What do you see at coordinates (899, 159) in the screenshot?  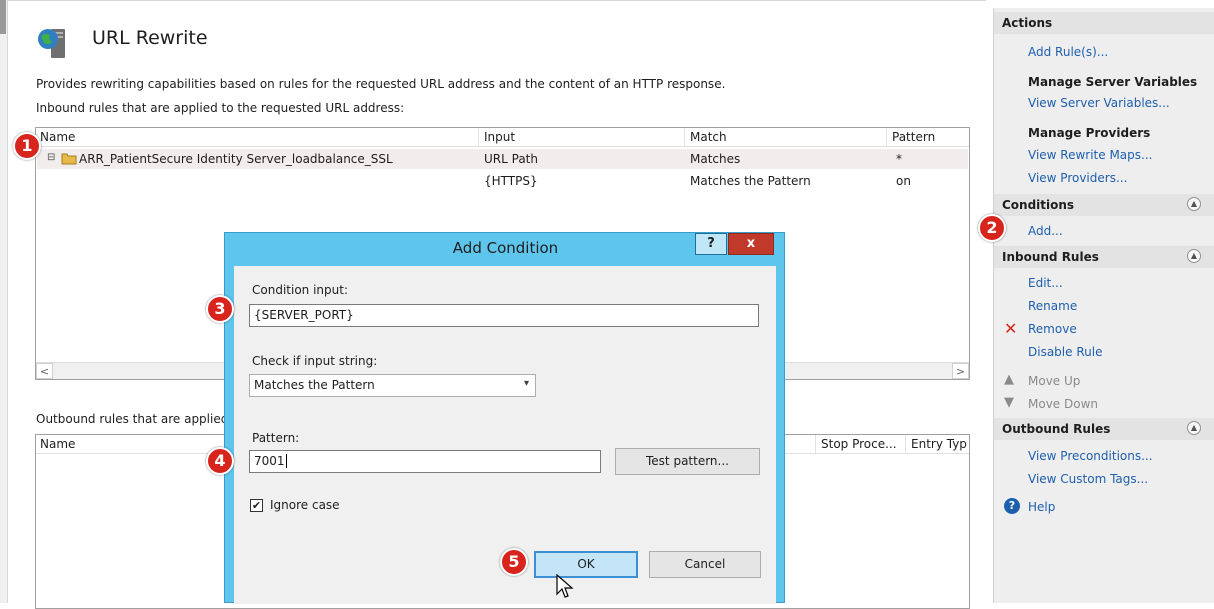 I see `rule-pattern: *` at bounding box center [899, 159].